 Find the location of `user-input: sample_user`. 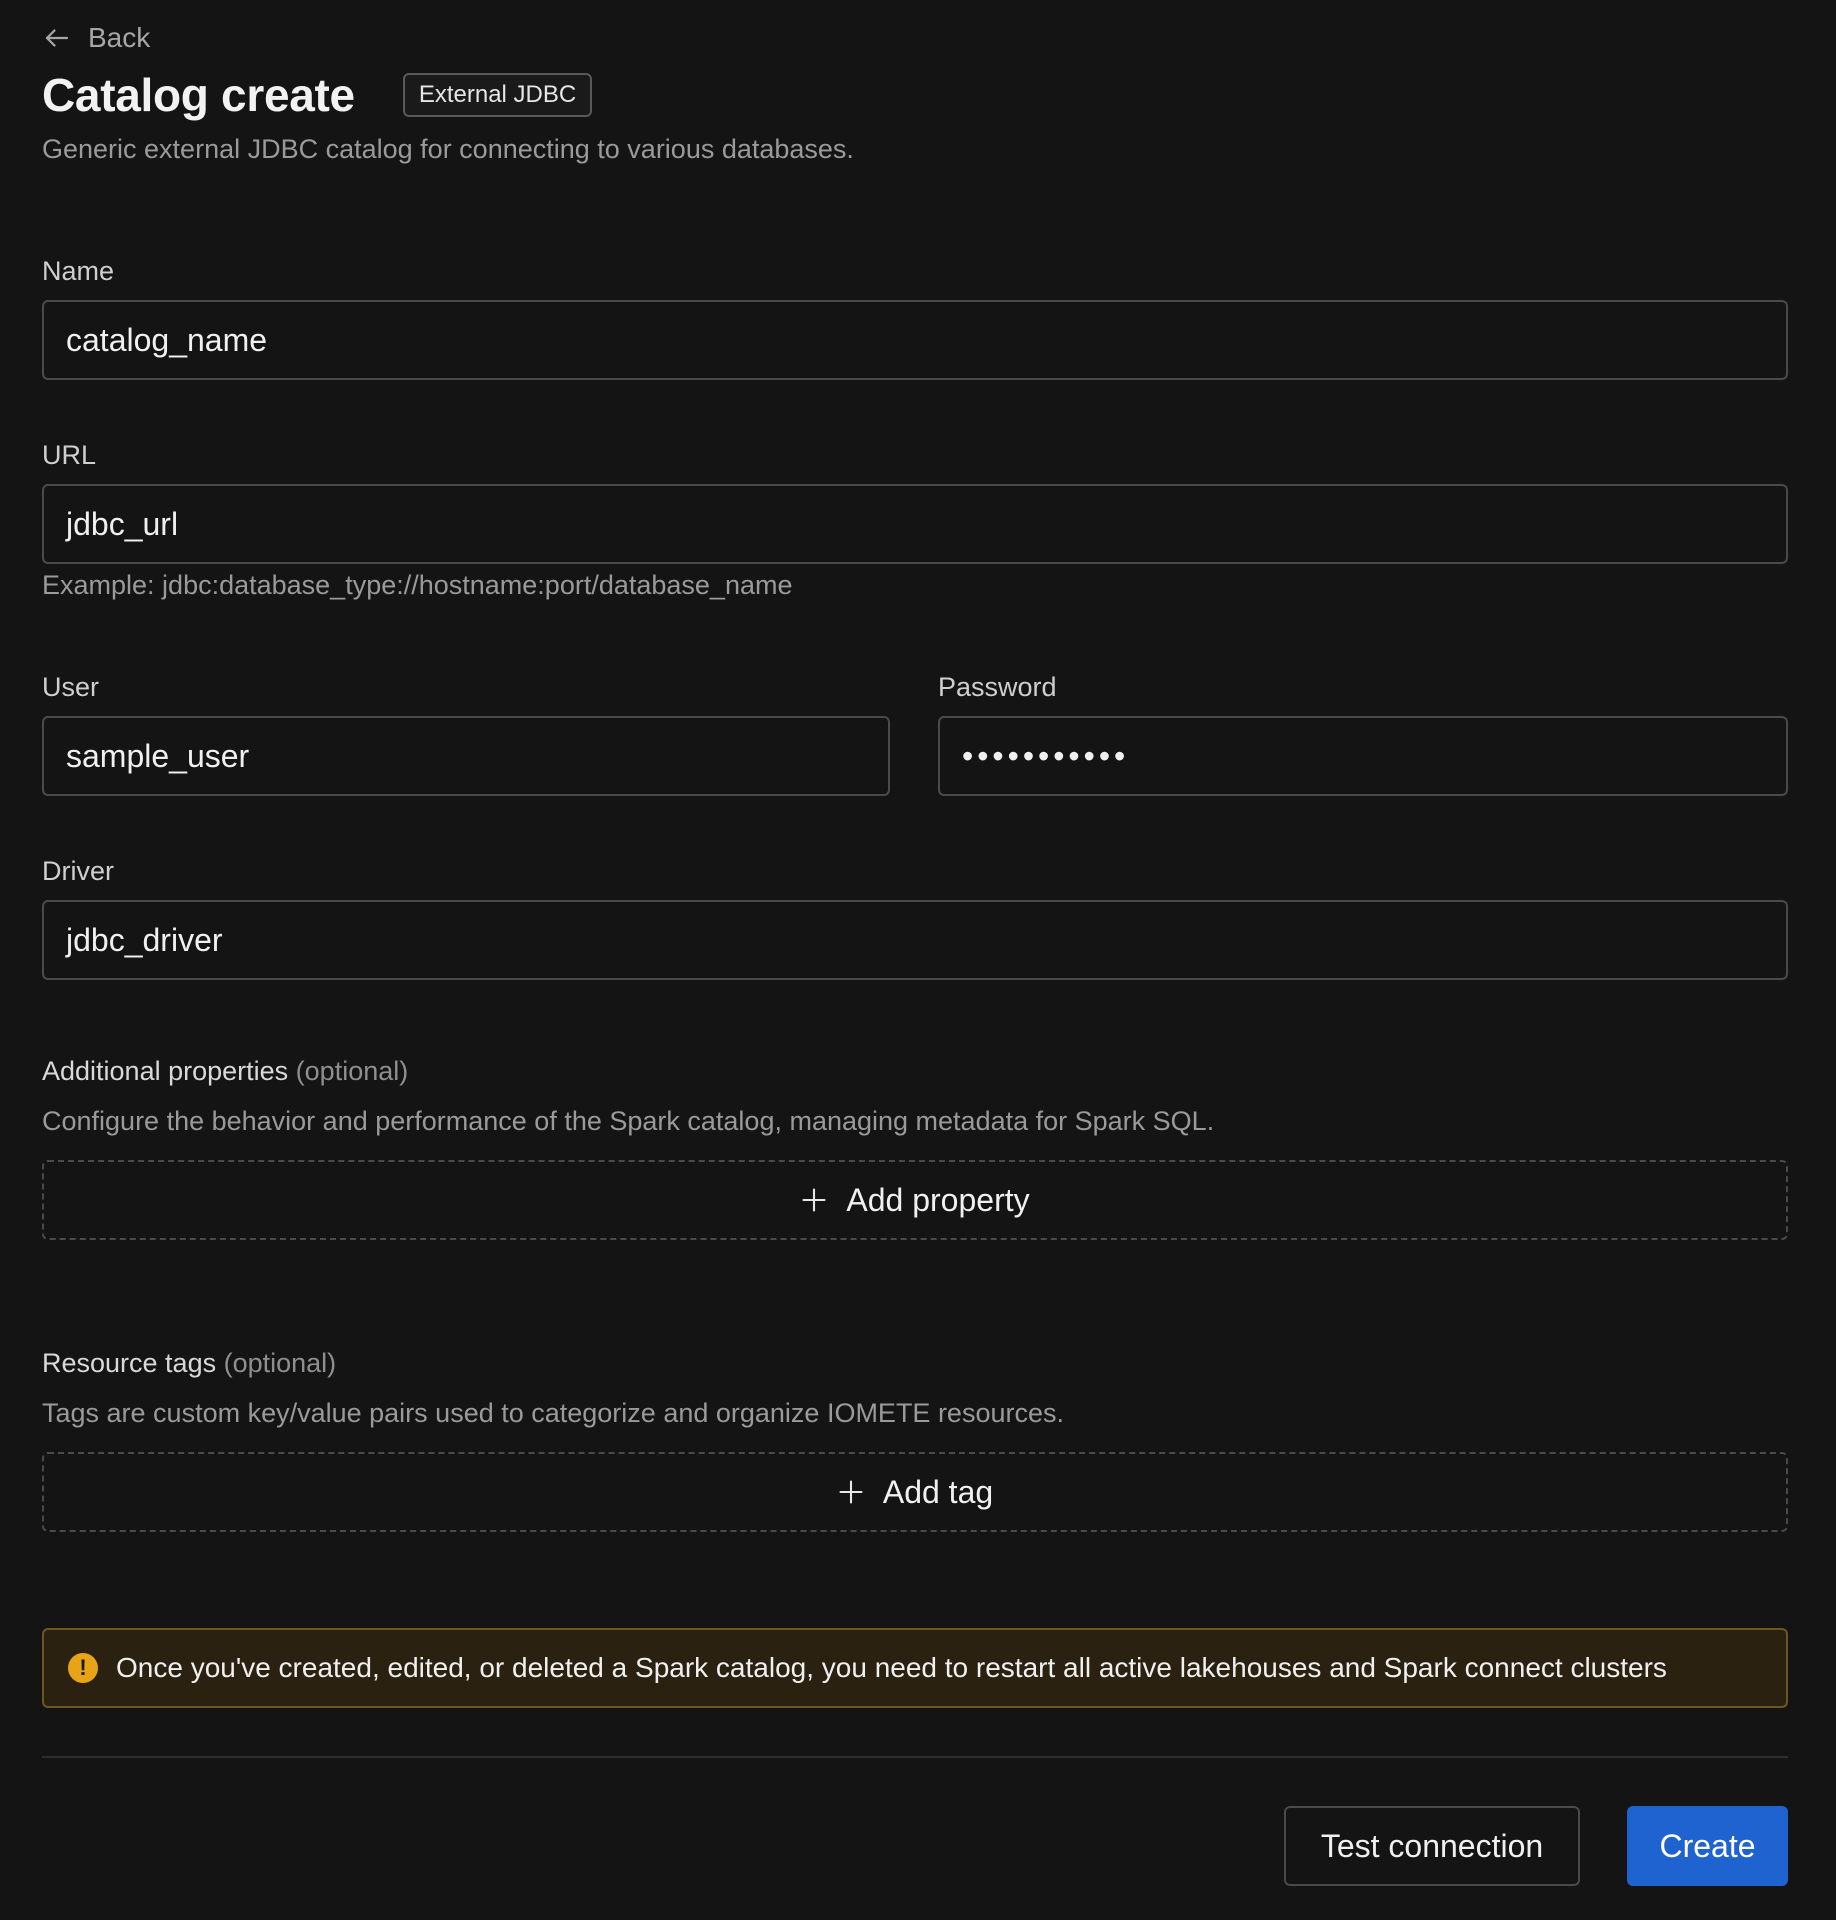

user-input: sample_user is located at coordinates (466, 756).